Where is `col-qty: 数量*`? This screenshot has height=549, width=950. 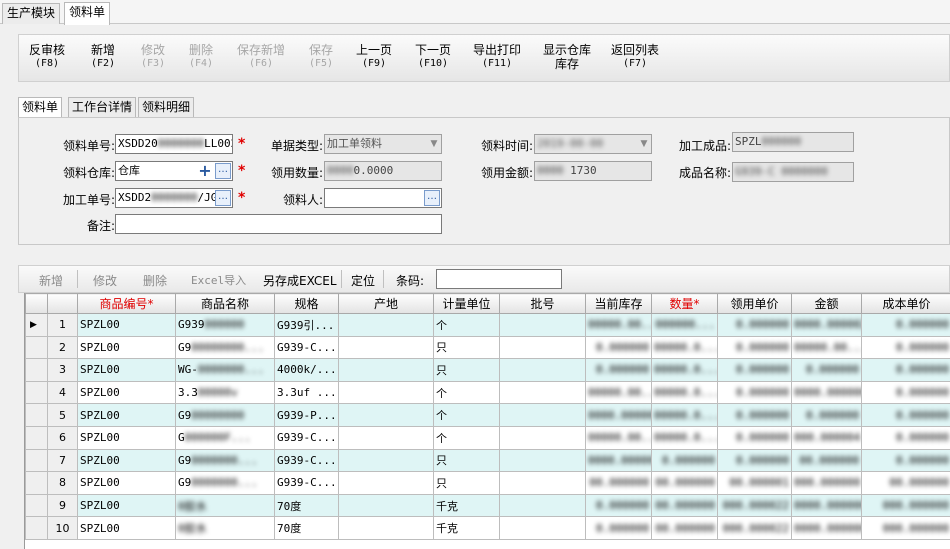 col-qty: 数量* is located at coordinates (684, 303).